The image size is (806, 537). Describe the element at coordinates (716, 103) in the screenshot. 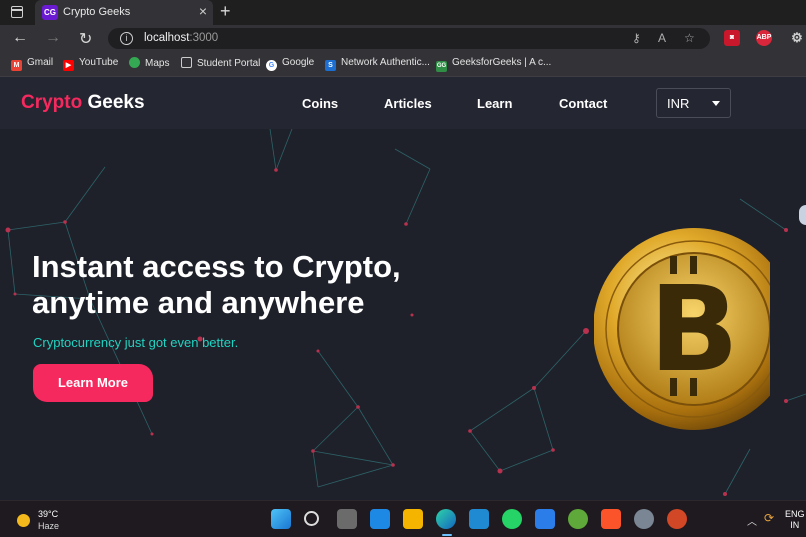

I see `chevron-down-icon` at that location.